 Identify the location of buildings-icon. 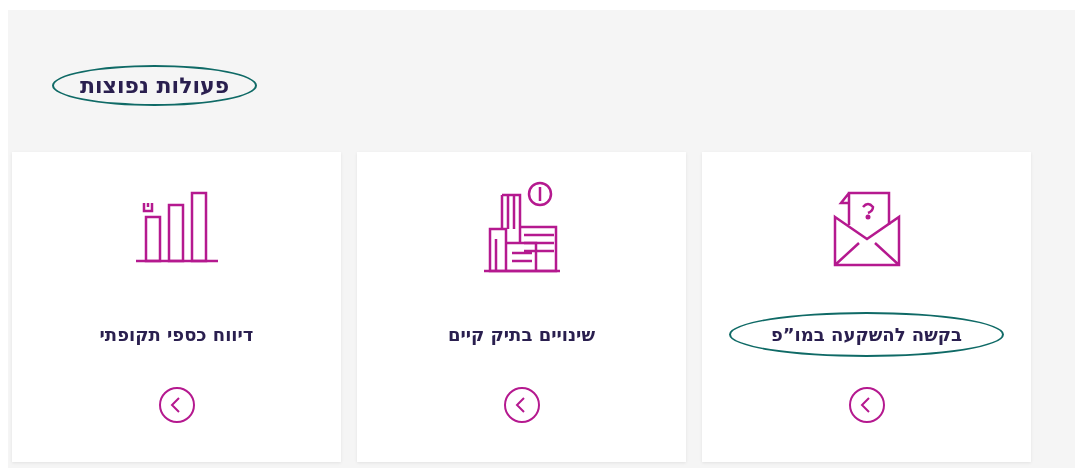
(521, 227).